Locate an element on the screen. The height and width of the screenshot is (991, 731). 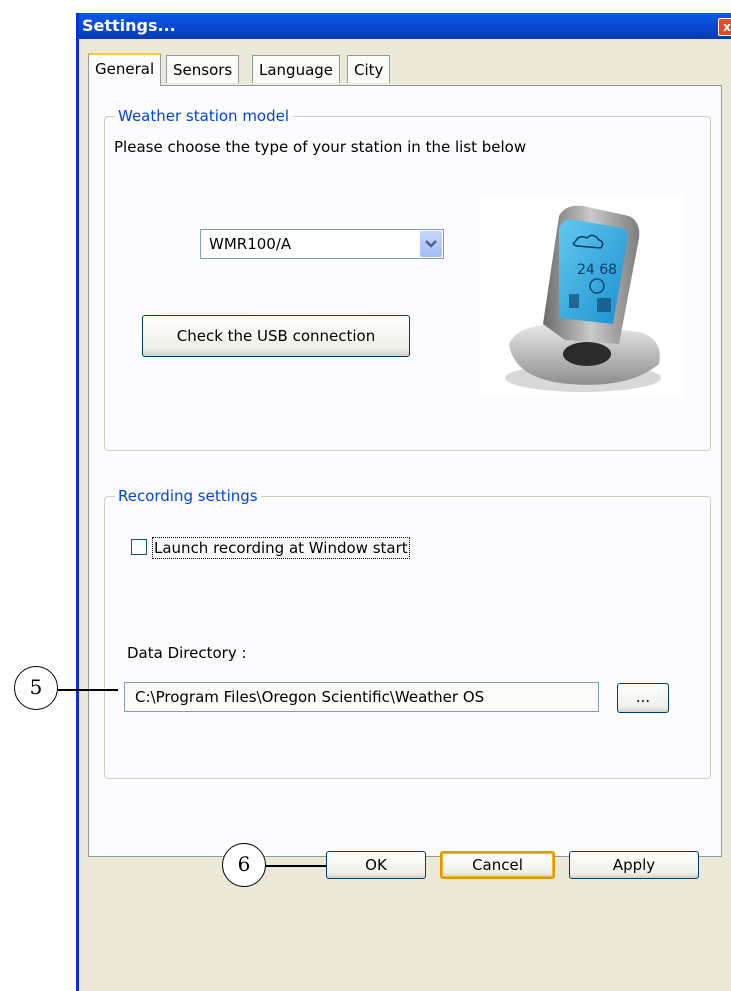
callout-path-field: 5 is located at coordinates (36, 688).